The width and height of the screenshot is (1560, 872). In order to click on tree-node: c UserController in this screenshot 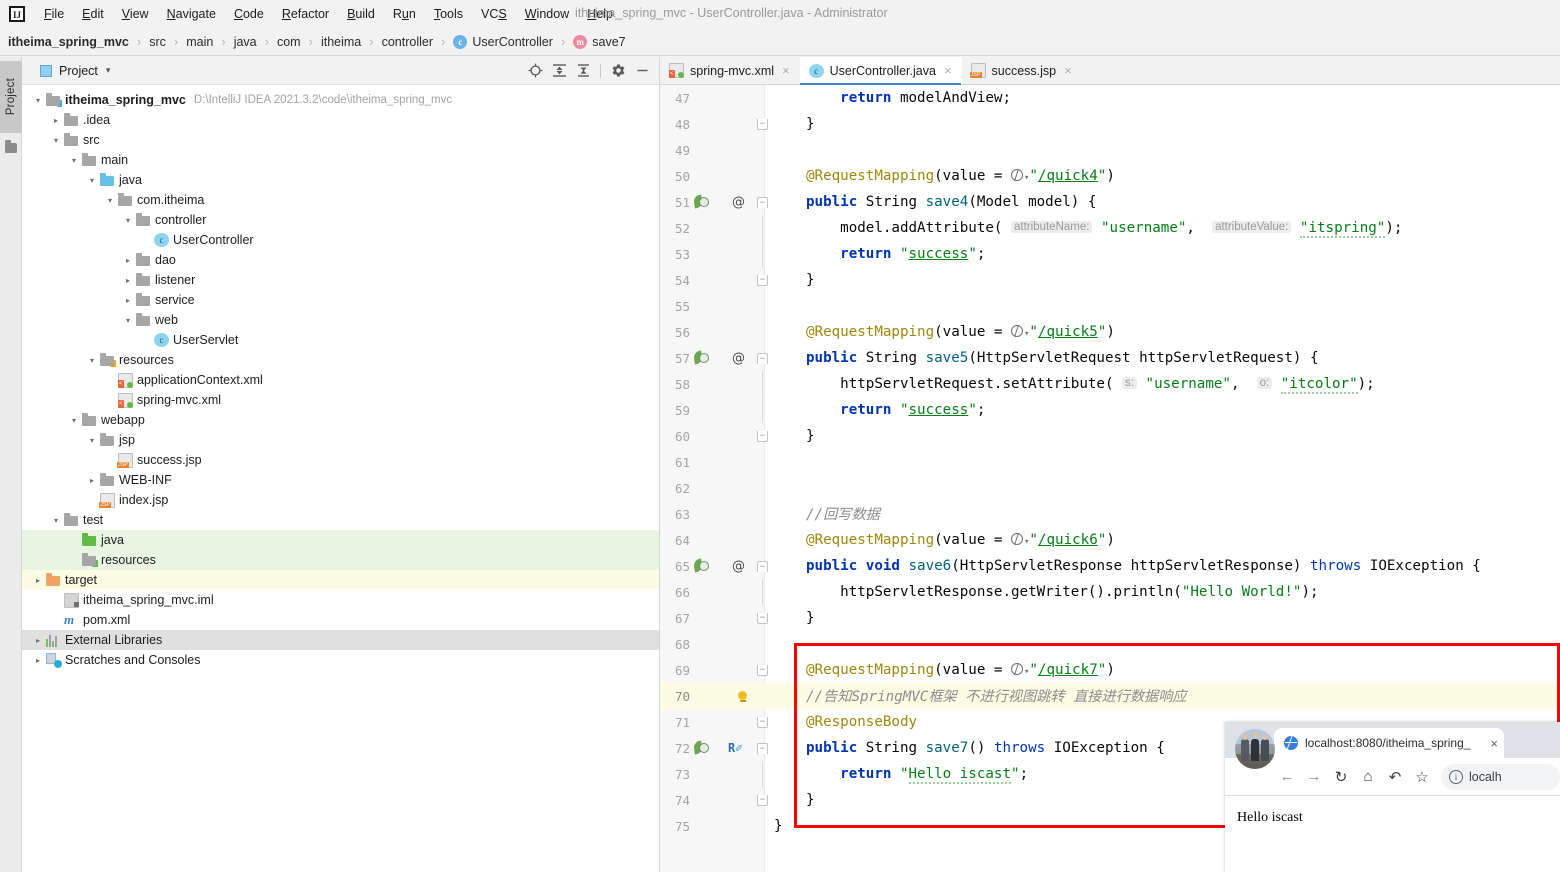, I will do `click(340, 240)`.